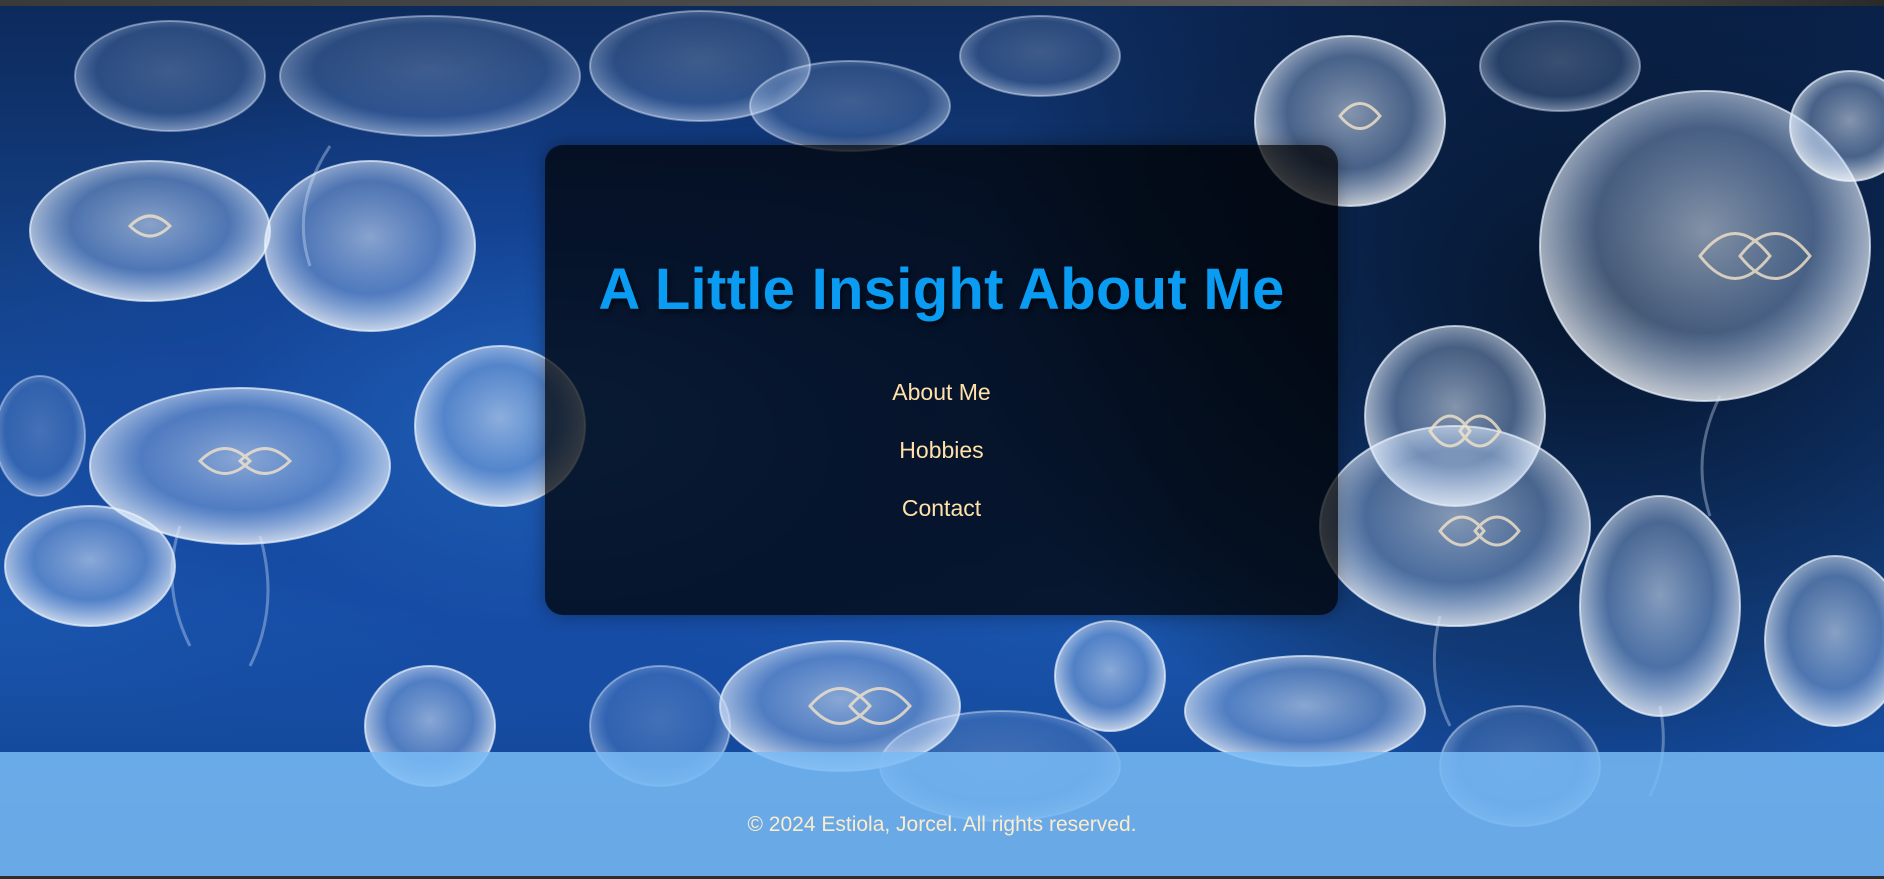  I want to click on page-title: A Little Insight About Me, so click(941, 289).